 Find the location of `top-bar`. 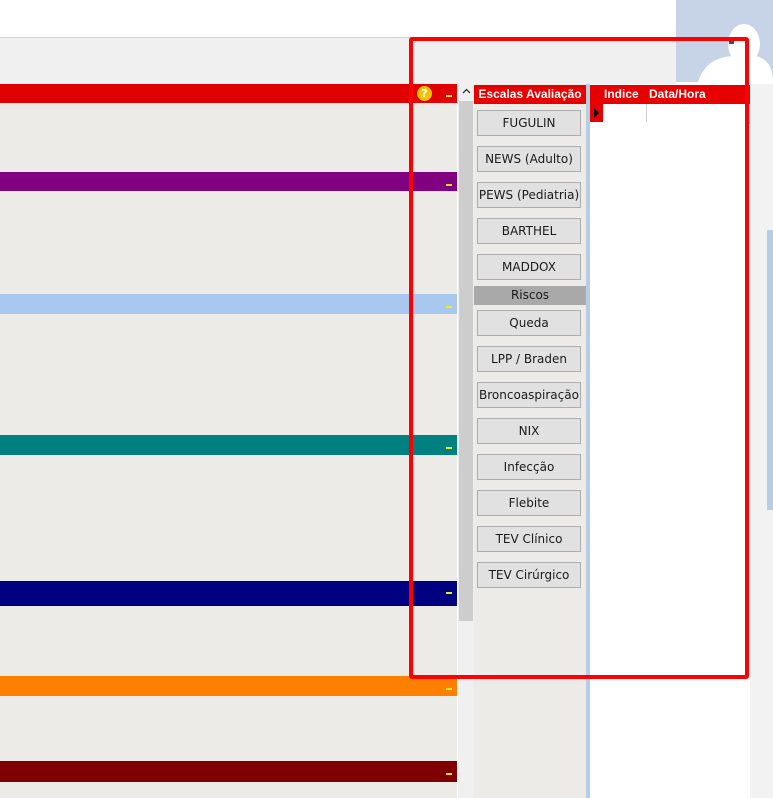

top-bar is located at coordinates (386, 19).